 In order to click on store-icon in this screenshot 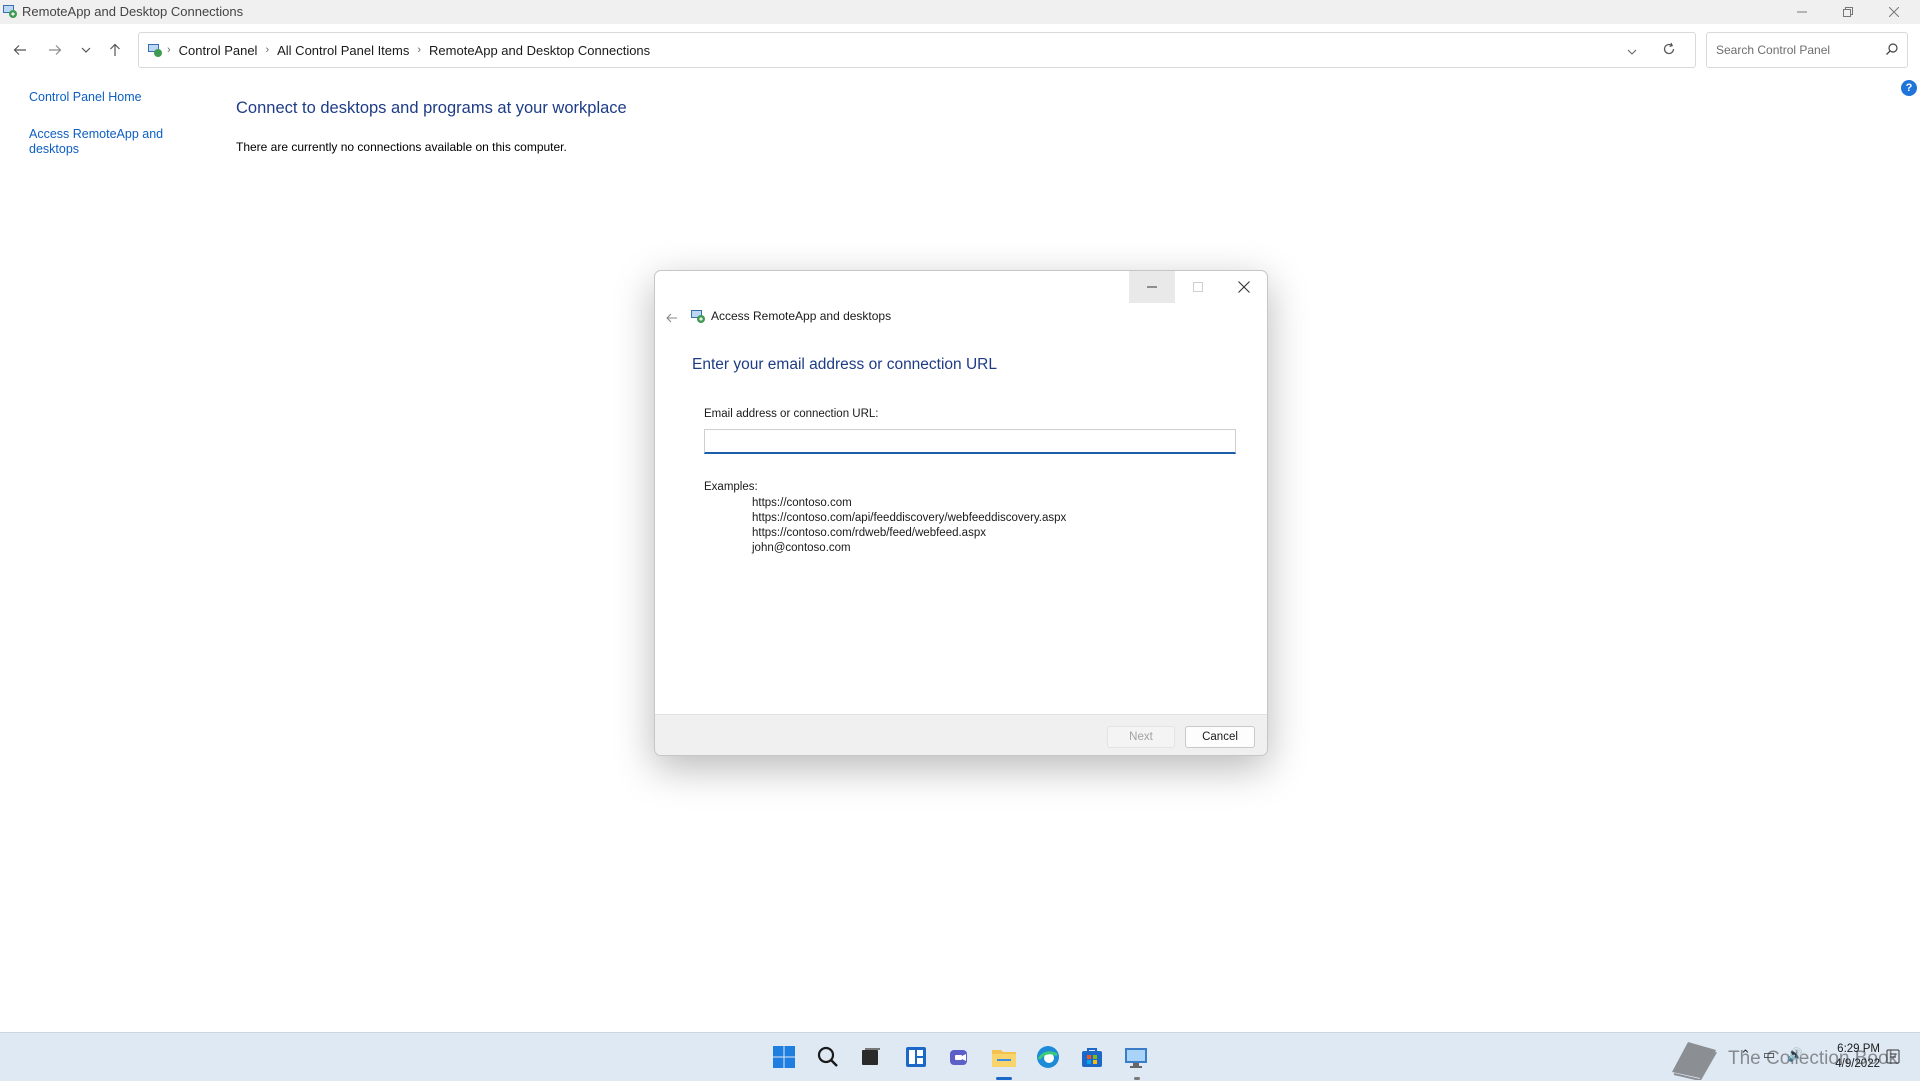, I will do `click(1092, 1057)`.